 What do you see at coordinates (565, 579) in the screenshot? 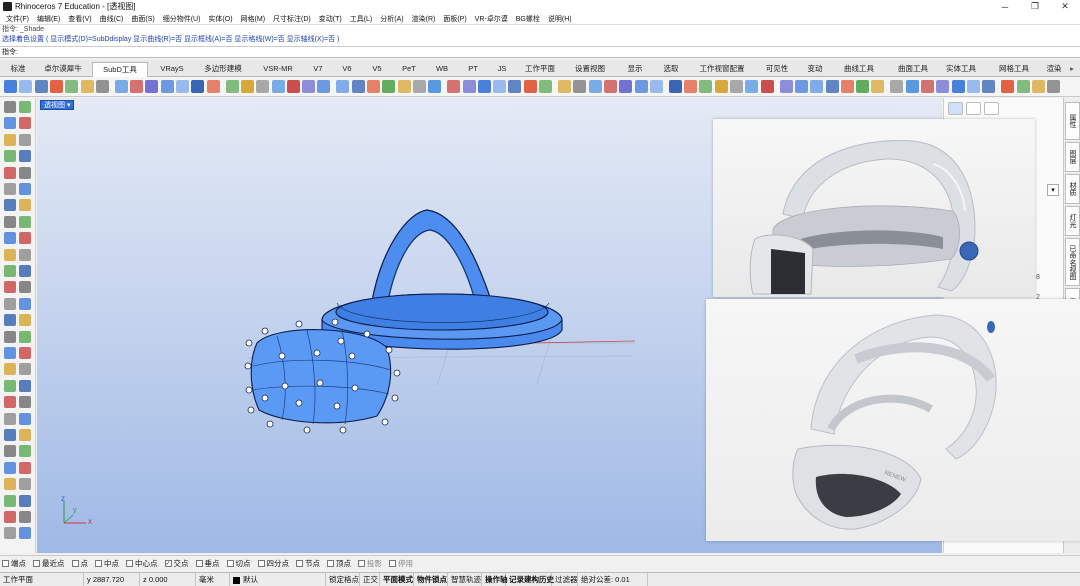
I see `status-toggle: 过滤器` at bounding box center [565, 579].